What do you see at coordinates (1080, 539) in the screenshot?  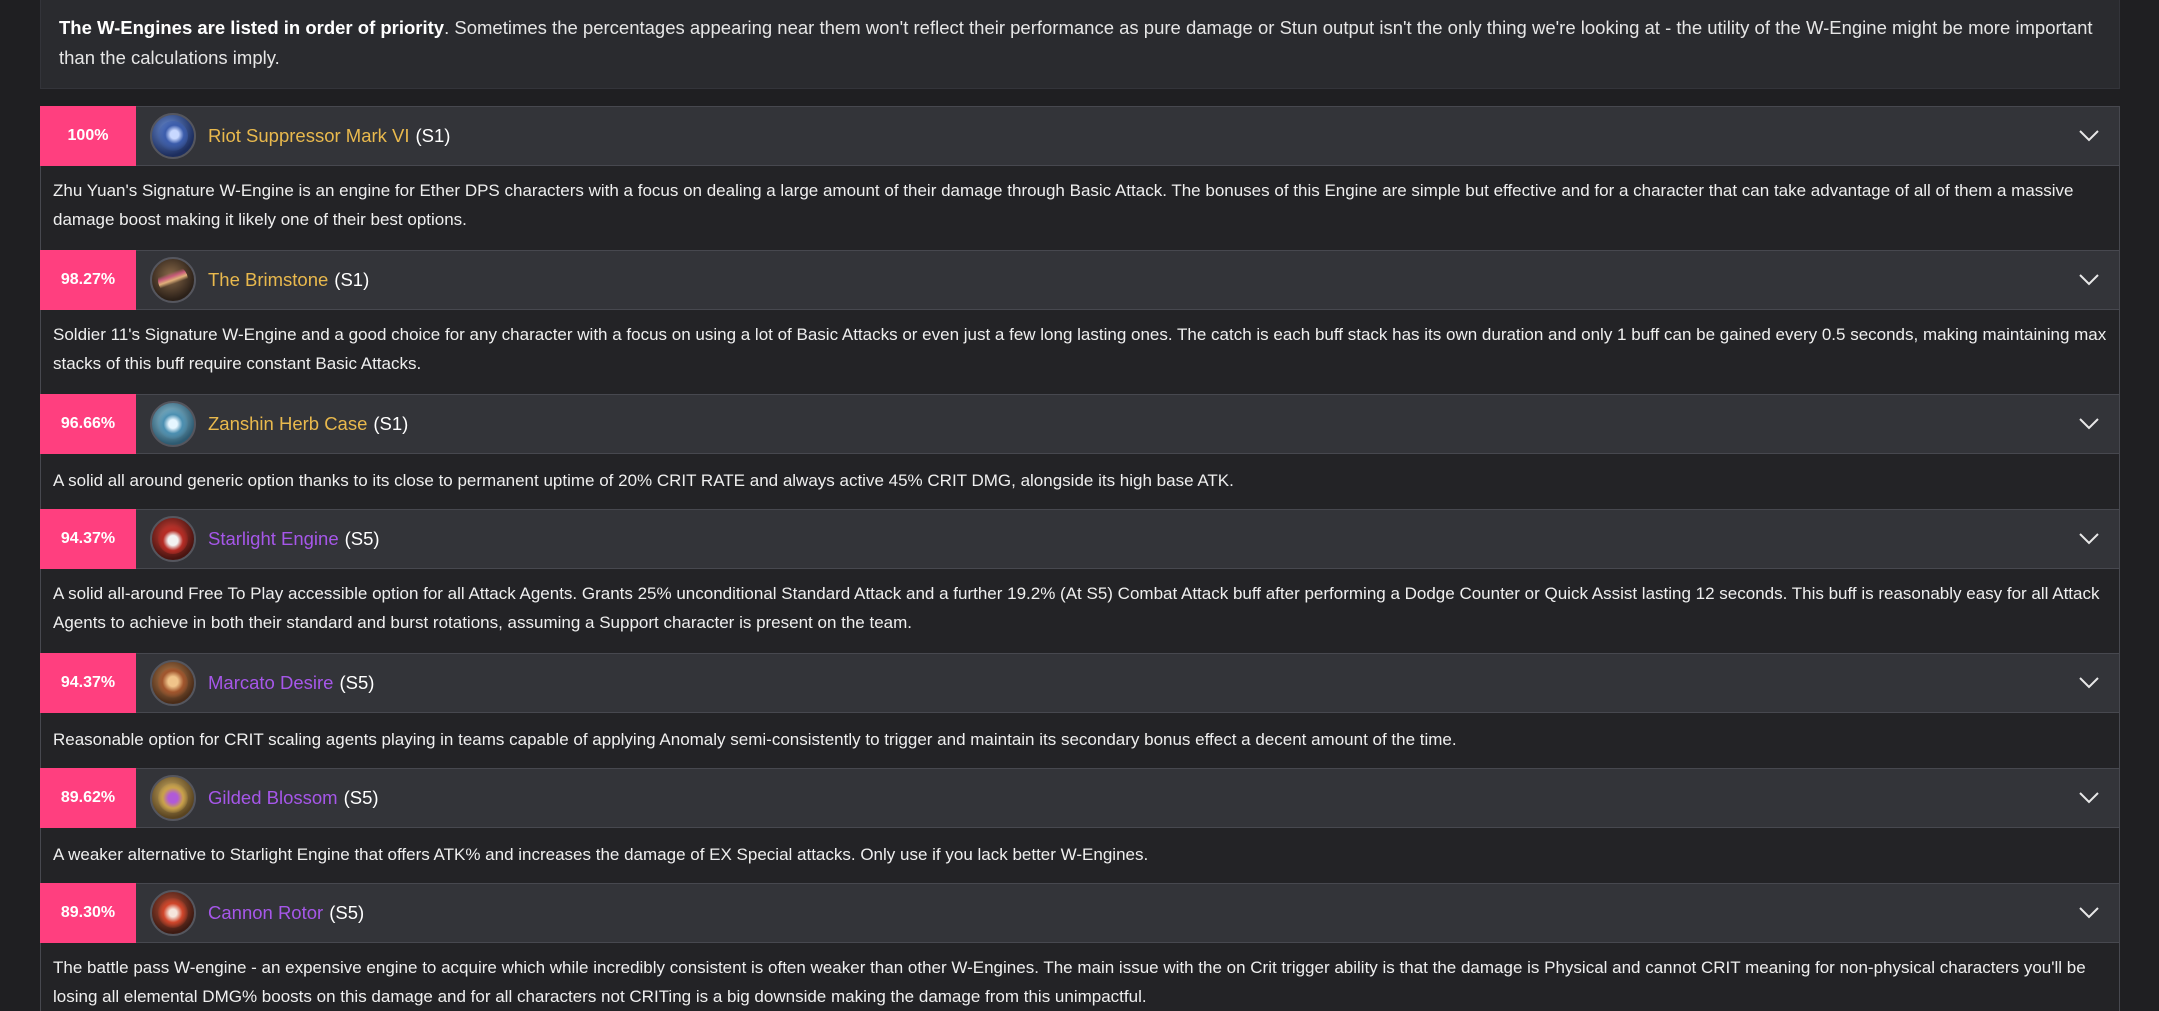 I see `w-engine-header: 94.37% Starlight Engine (S5)` at bounding box center [1080, 539].